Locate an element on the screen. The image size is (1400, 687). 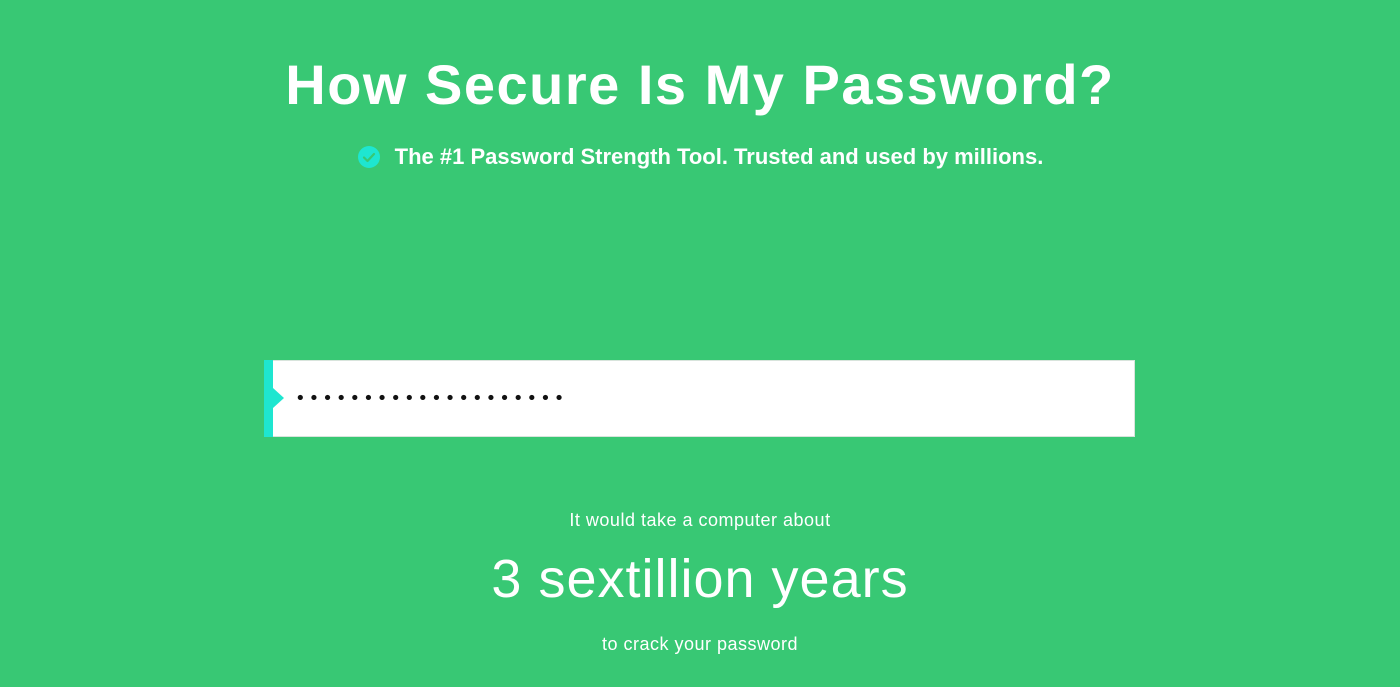
input-focus-marker is located at coordinates (274, 398).